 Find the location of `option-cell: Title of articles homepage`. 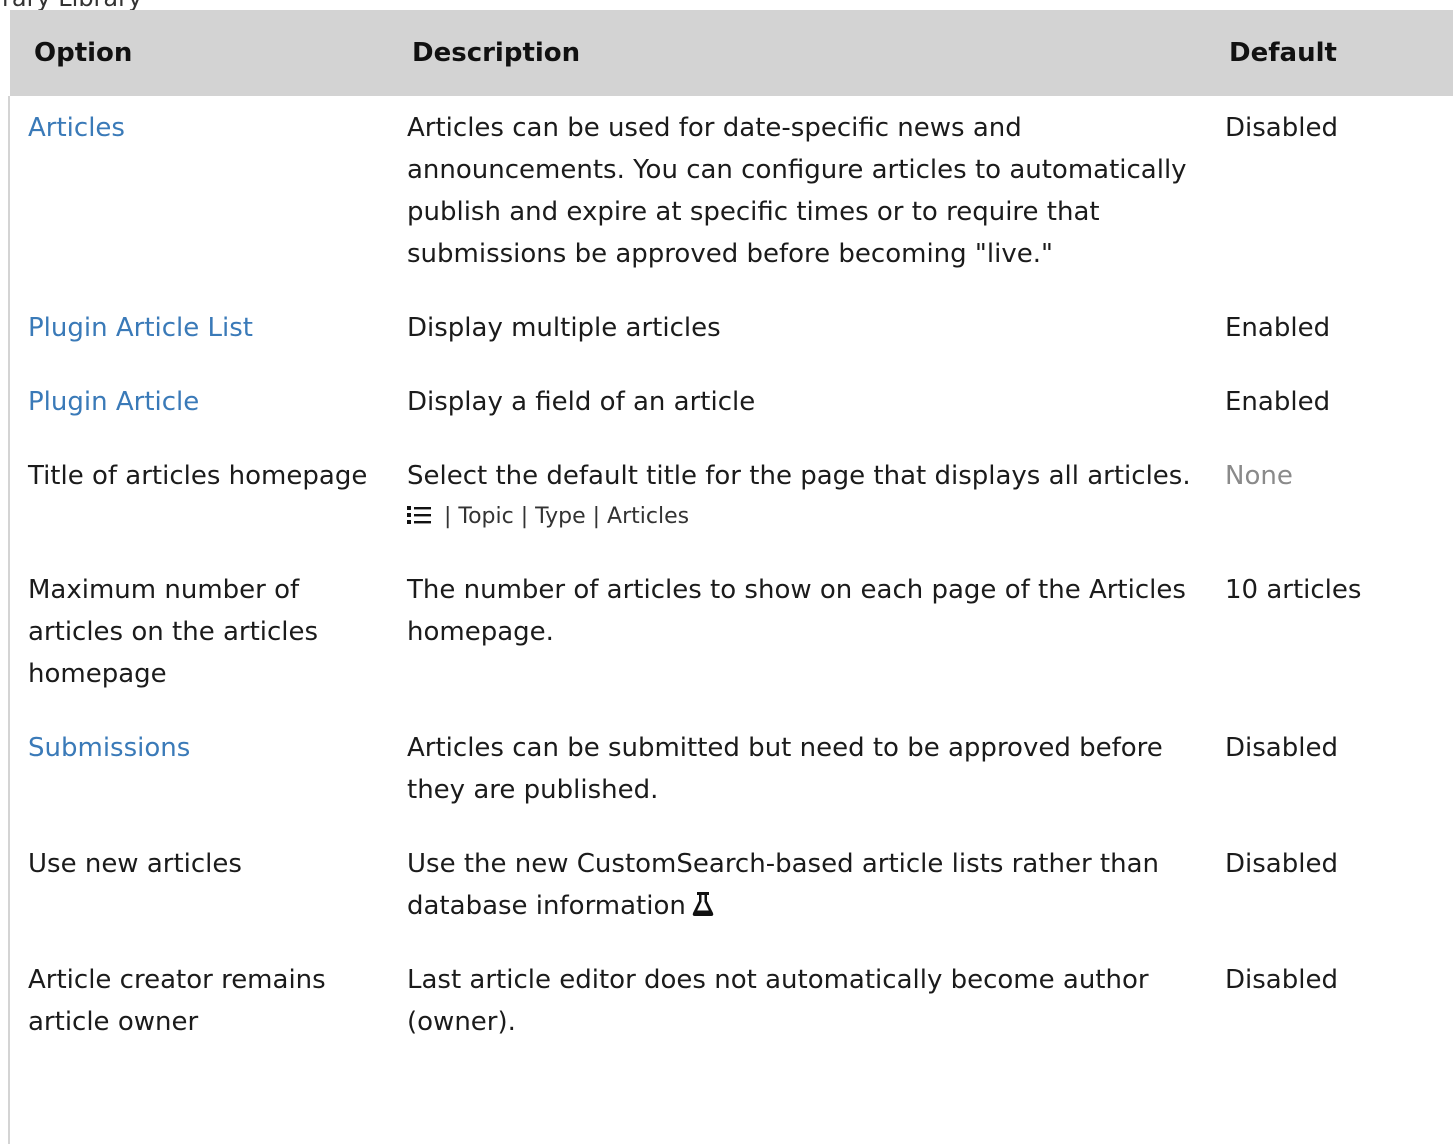

option-cell: Title of articles homepage is located at coordinates (198, 476).